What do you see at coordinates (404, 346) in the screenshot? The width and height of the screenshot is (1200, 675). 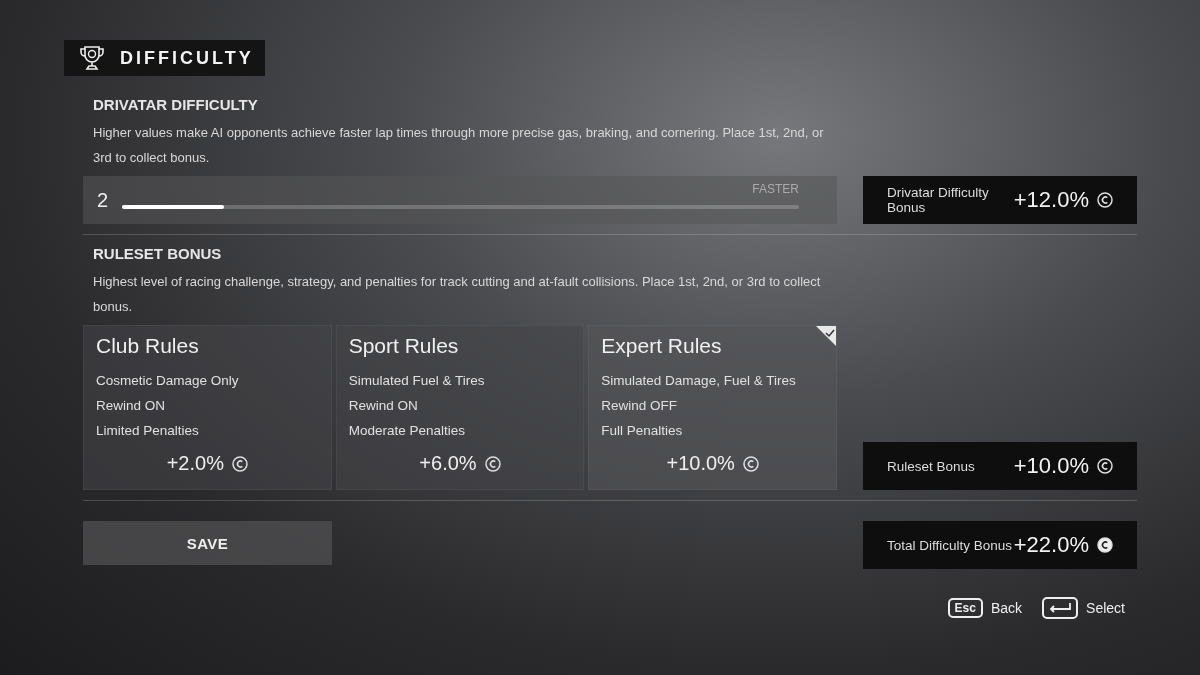 I see `card-title: Sport Rules` at bounding box center [404, 346].